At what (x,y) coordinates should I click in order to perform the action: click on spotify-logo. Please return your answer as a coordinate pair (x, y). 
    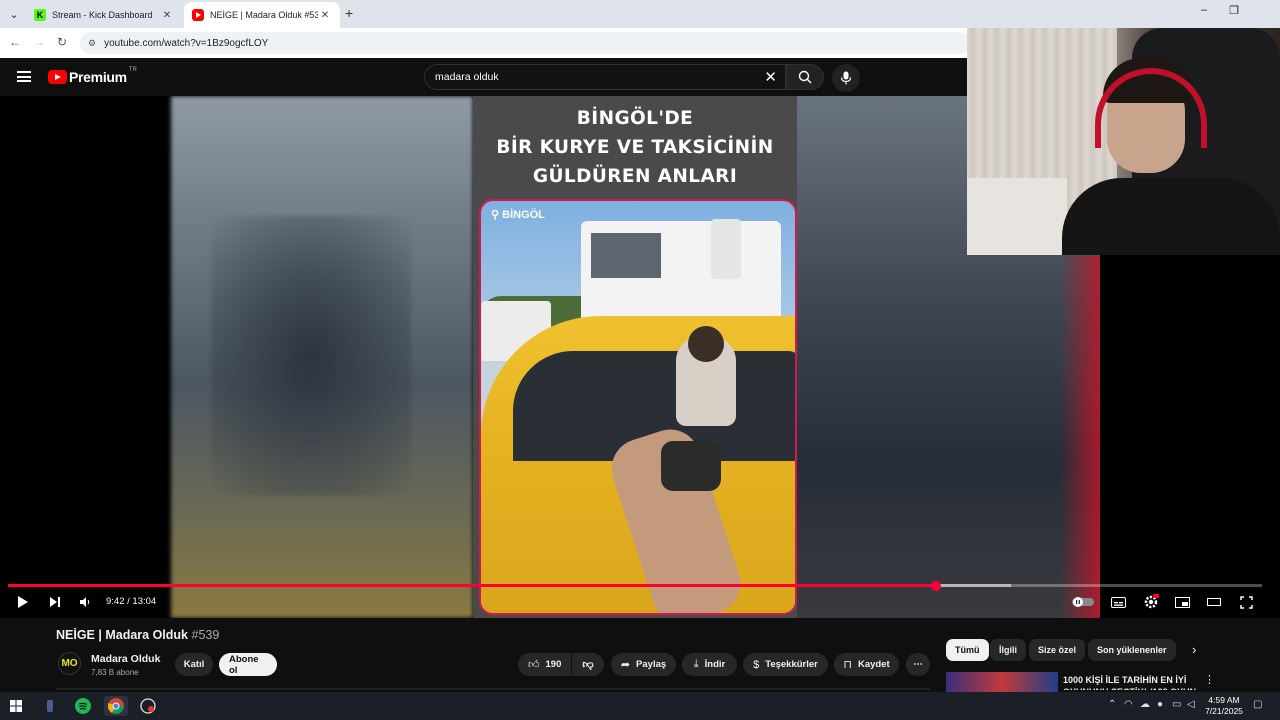
    Looking at the image, I should click on (83, 706).